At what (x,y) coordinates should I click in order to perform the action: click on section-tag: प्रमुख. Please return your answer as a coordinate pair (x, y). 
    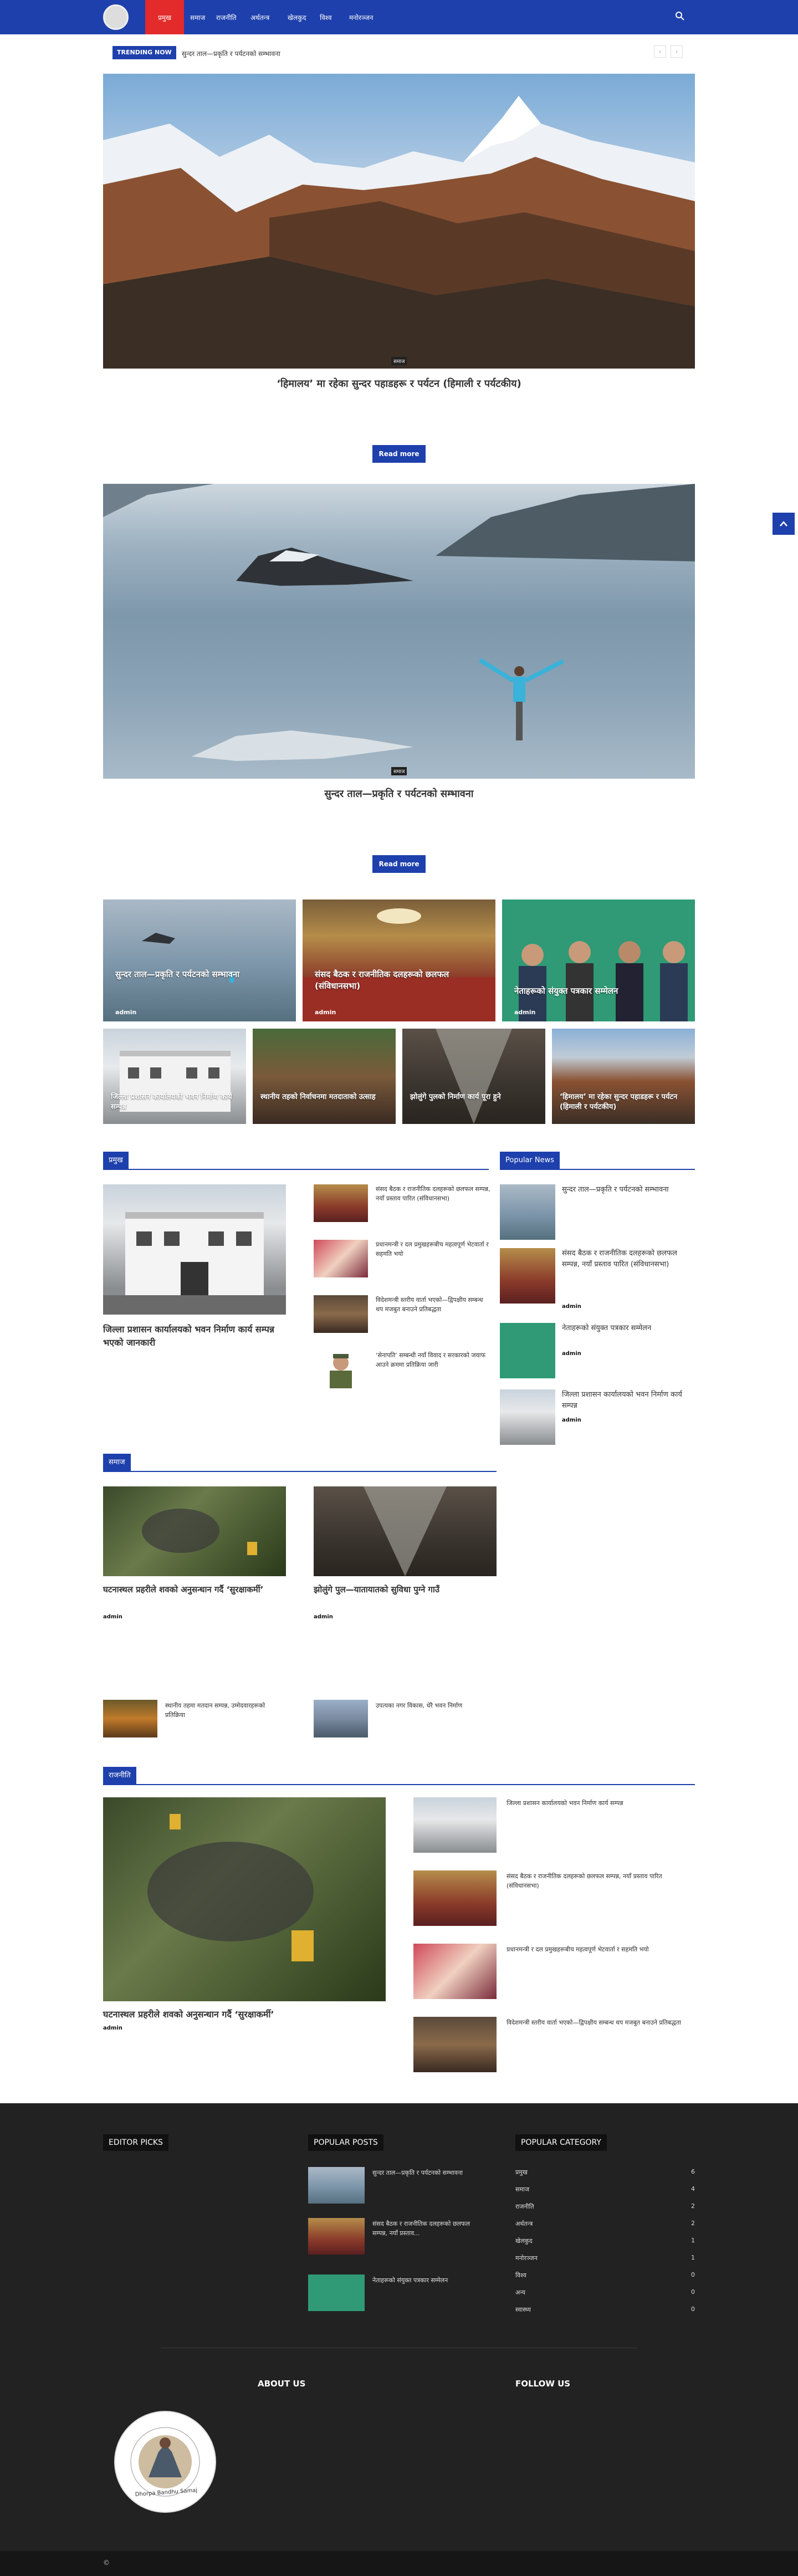
    Looking at the image, I should click on (116, 1160).